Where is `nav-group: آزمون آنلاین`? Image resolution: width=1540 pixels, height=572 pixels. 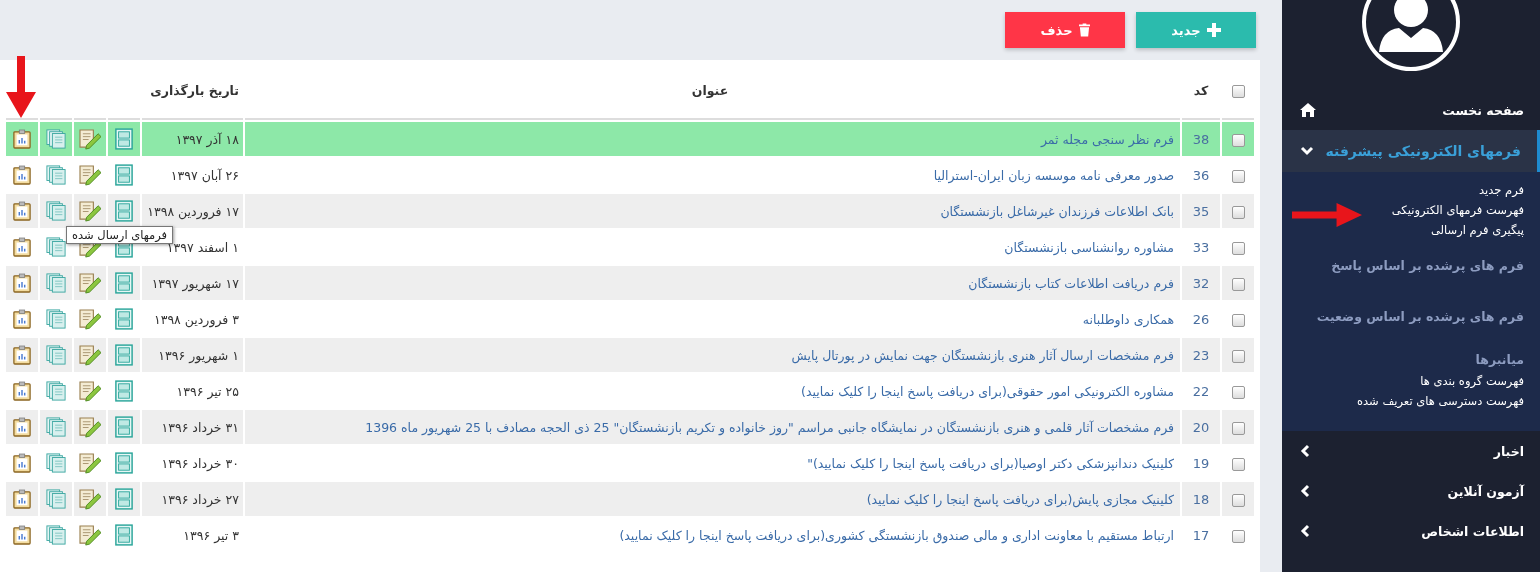 nav-group: آزمون آنلاین is located at coordinates (1411, 491).